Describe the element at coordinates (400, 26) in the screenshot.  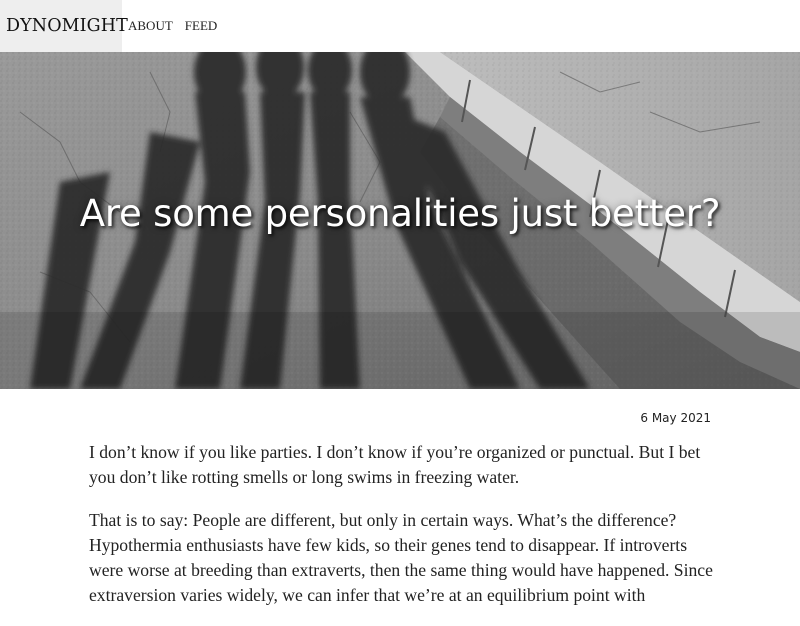
I see `top-navigation: DYNOMIGHT ABOUT FEED` at that location.